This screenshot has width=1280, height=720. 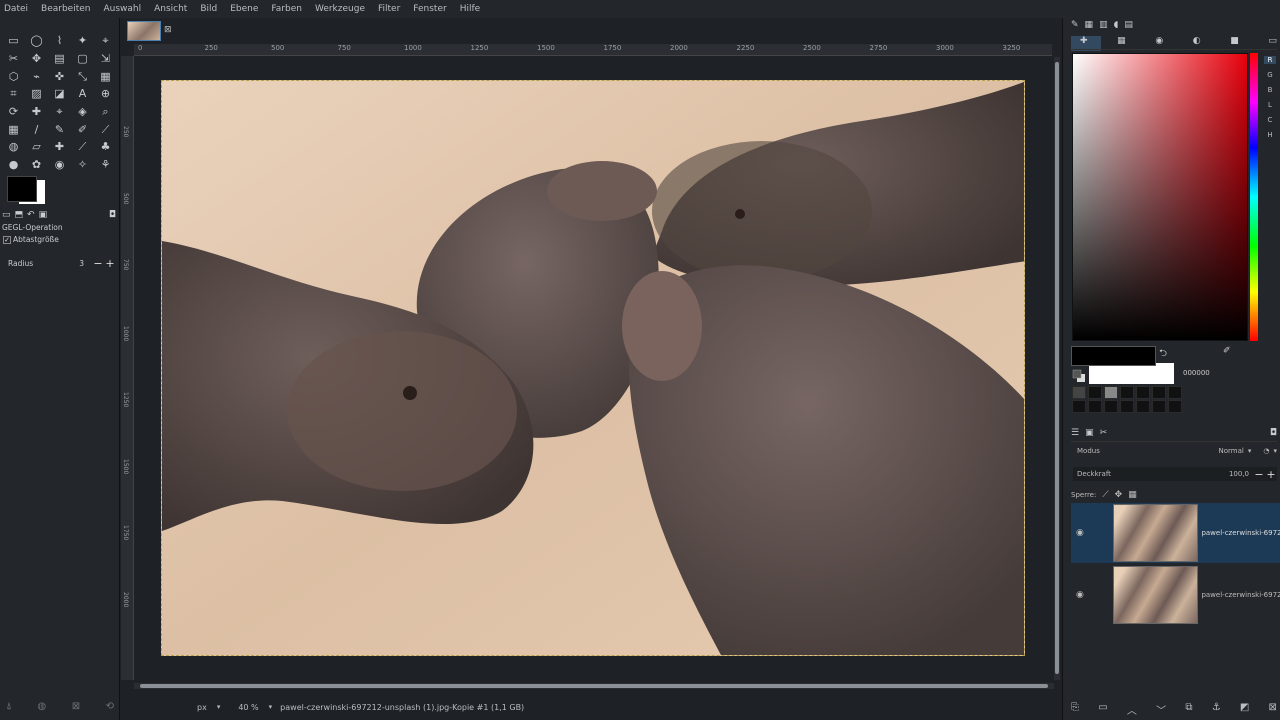 What do you see at coordinates (13, 147) in the screenshot?
I see `tool-button: ◍` at bounding box center [13, 147].